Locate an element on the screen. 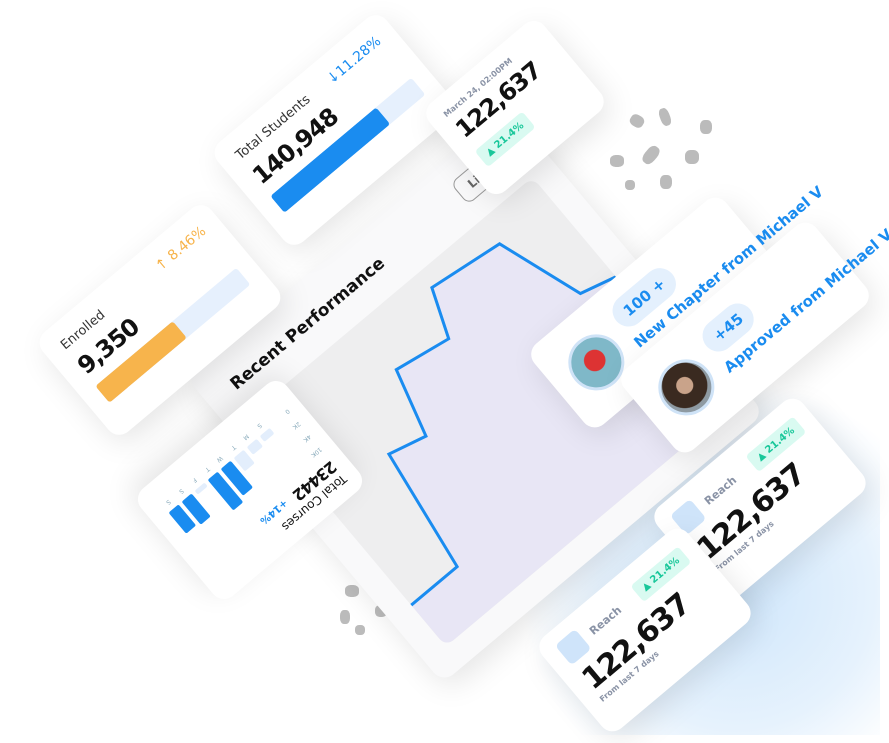 The height and width of the screenshot is (743, 889). y-tick-label: 0 is located at coordinates (287, 411).